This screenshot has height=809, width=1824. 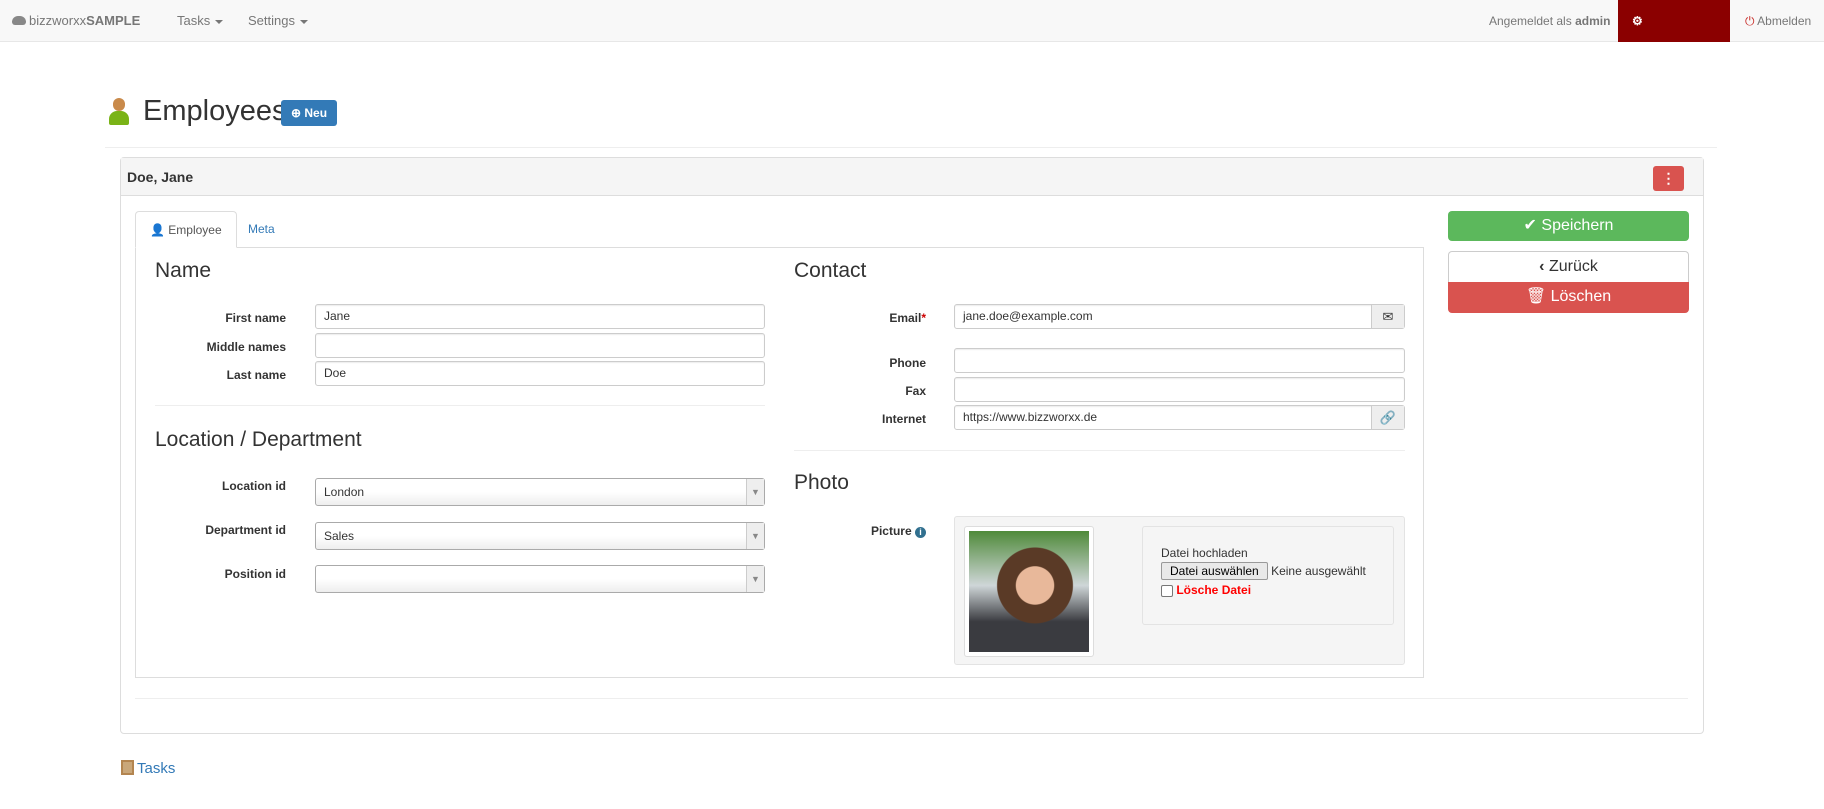 I want to click on admin-area-link: ⚙ Adminbereich, so click(x=1674, y=35).